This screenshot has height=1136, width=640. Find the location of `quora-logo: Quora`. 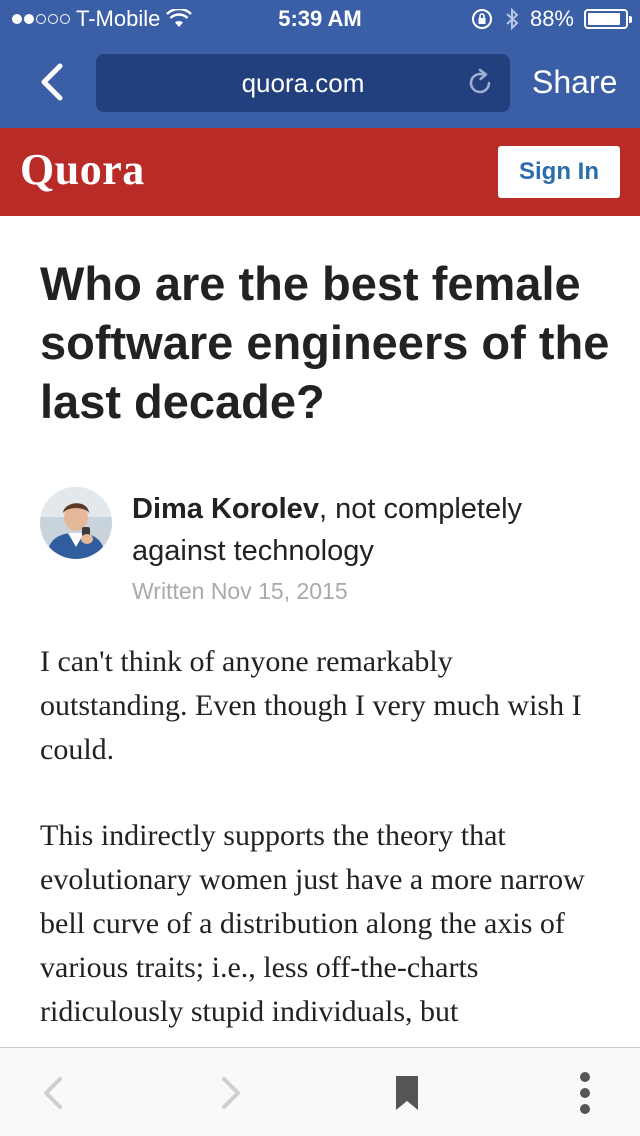

quora-logo: Quora is located at coordinates (82, 169).